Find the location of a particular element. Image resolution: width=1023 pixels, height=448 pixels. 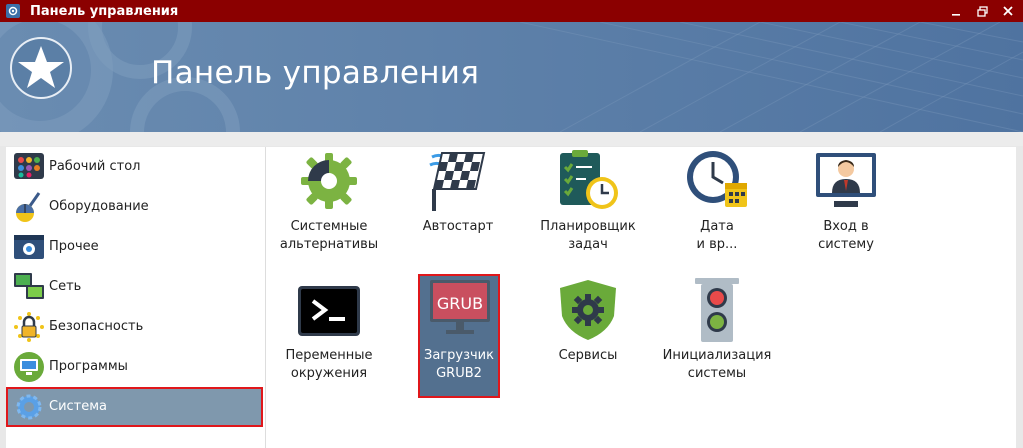

shield-gear-icon is located at coordinates (588, 310).